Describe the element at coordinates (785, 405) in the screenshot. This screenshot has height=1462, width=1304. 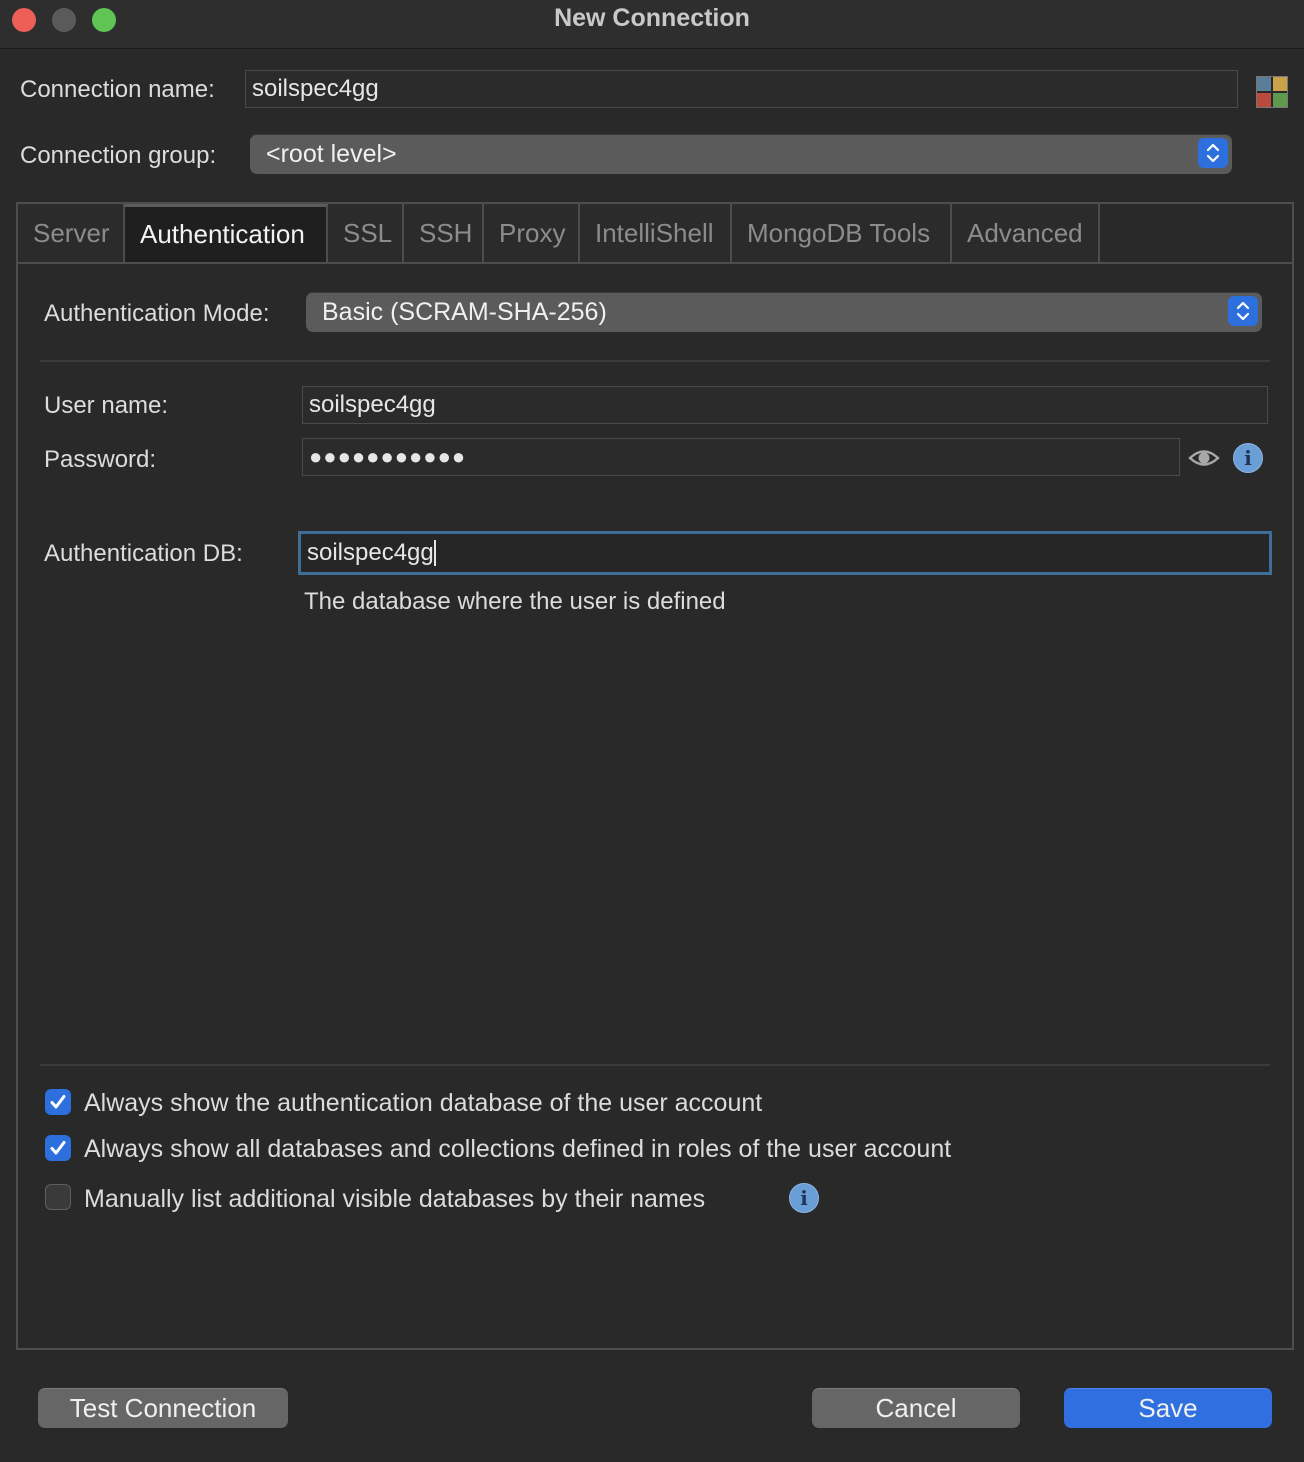
I see `user-name-field: soilspec4gg` at that location.